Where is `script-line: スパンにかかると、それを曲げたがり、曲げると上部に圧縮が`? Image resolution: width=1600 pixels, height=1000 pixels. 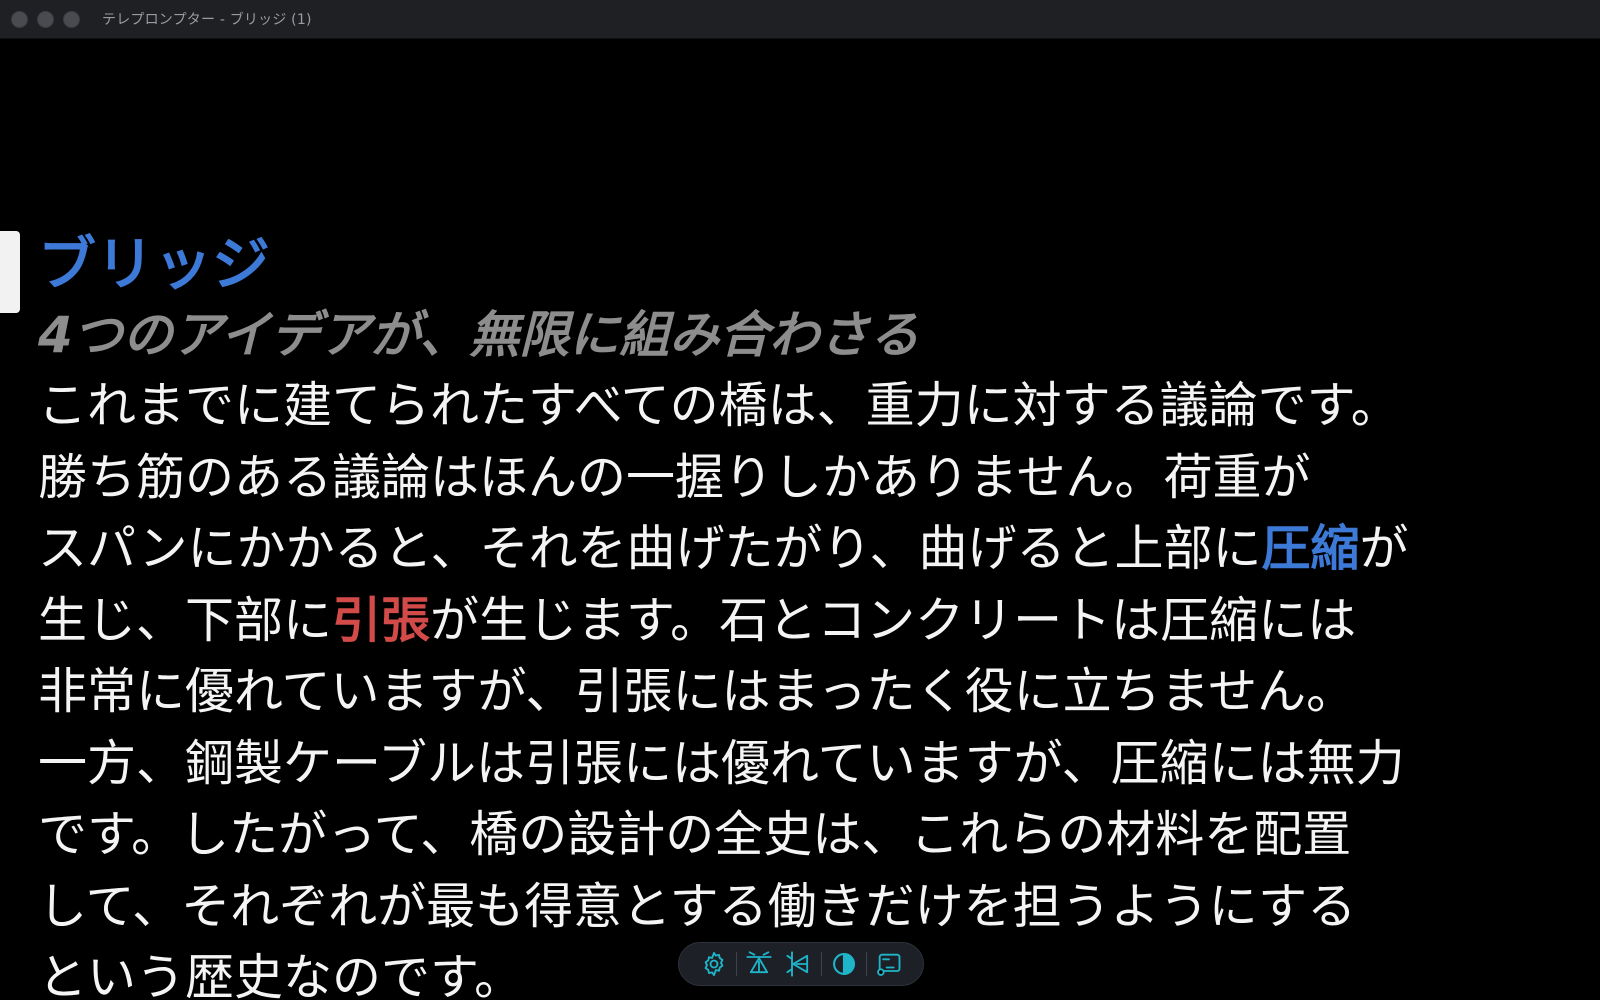
script-line: スパンにかかると、それを曲げたがり、曲げると上部に圧縮が is located at coordinates (803, 549).